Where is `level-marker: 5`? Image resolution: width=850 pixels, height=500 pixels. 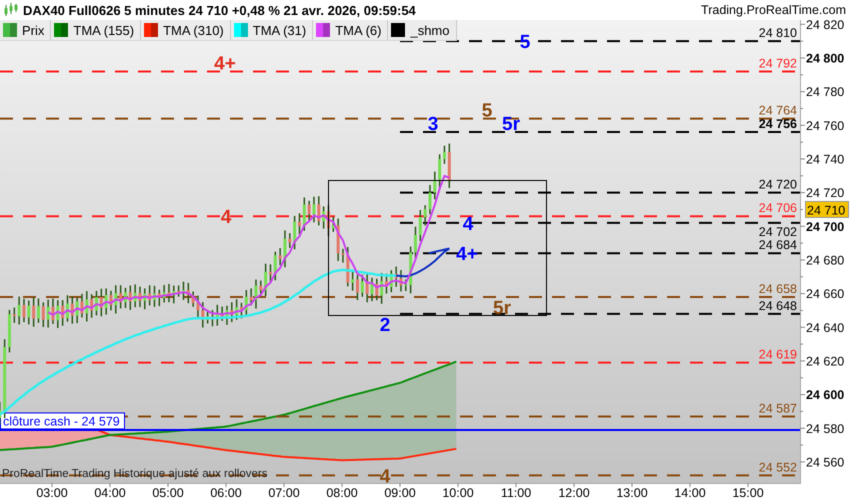
level-marker: 5 is located at coordinates (487, 111).